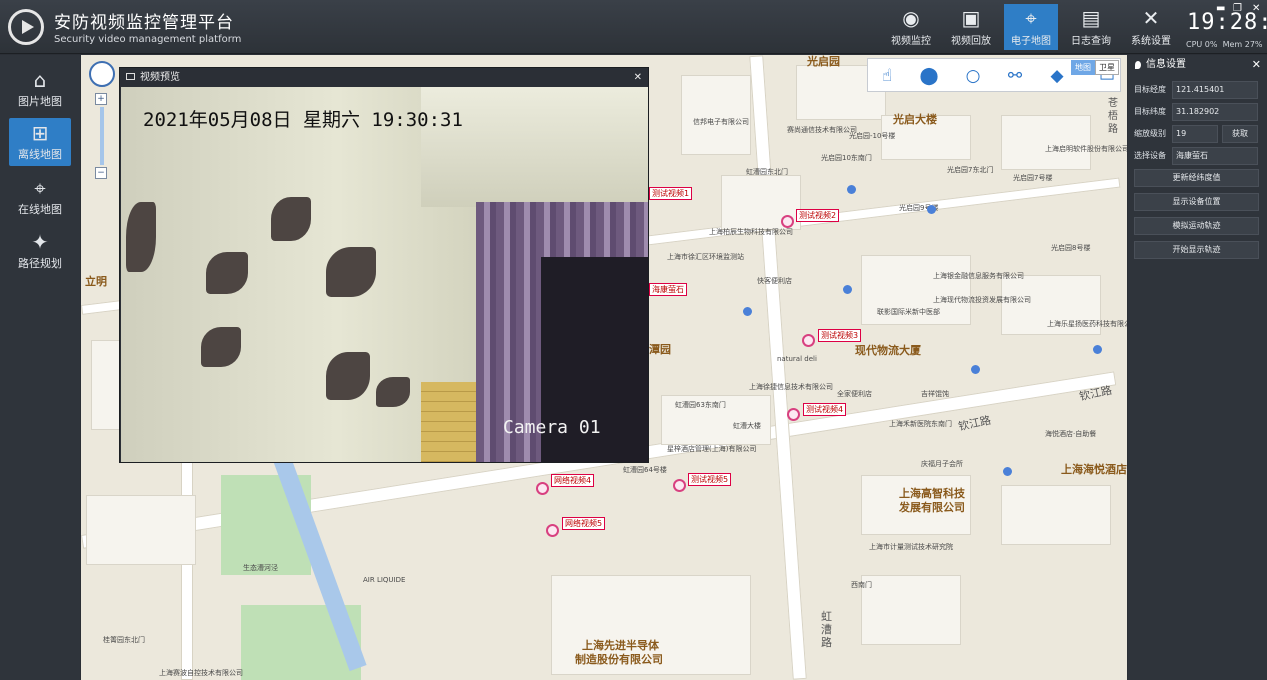 Image resolution: width=1267 pixels, height=680 pixels. Describe the element at coordinates (932, 507) in the screenshot. I see `map-label: 发展有限公司` at that location.